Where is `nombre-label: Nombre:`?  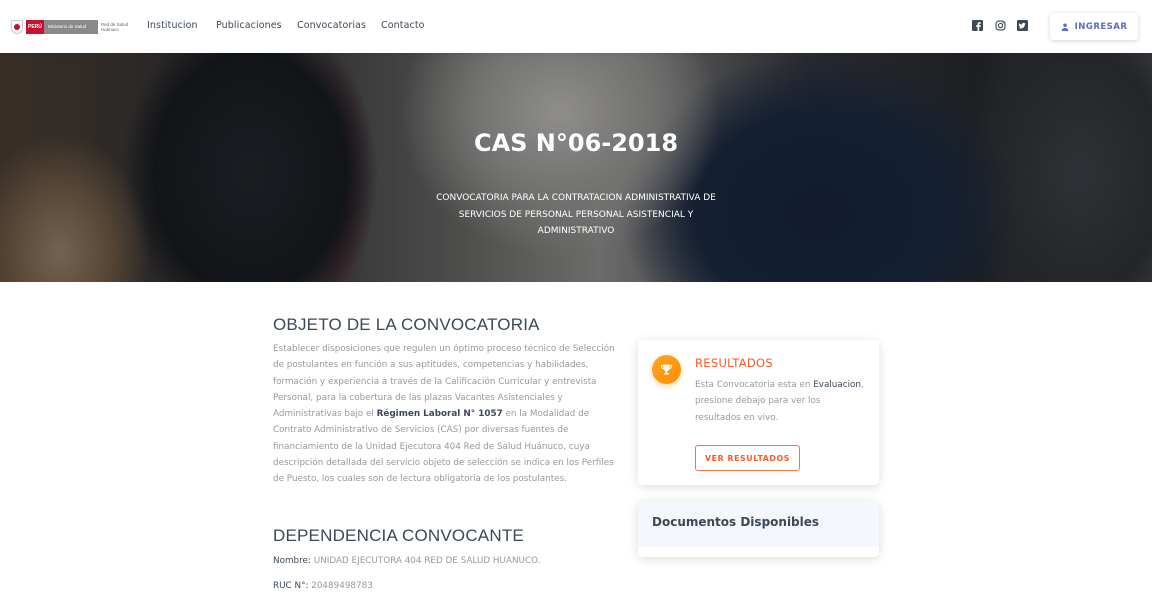
nombre-label: Nombre: is located at coordinates (292, 561).